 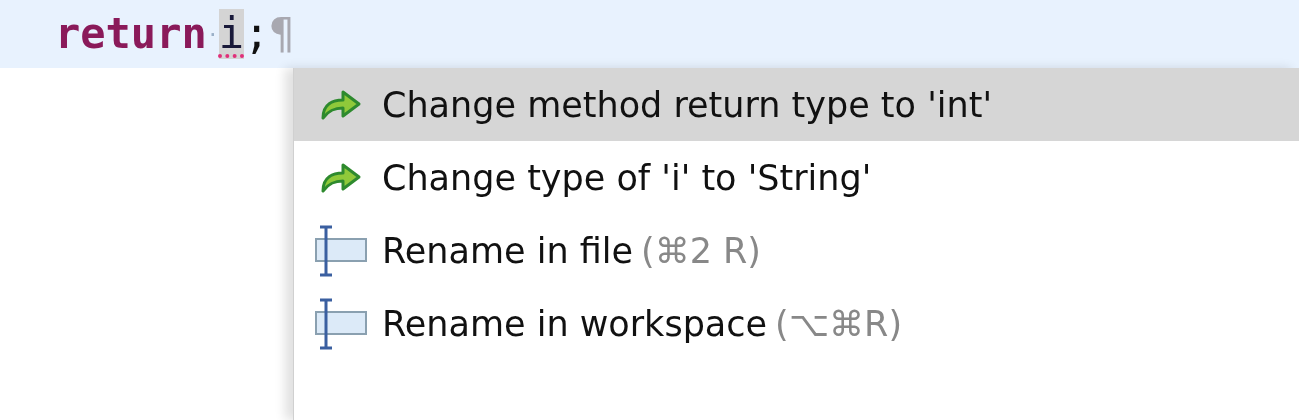 What do you see at coordinates (627, 177) in the screenshot?
I see `menu-item-label: Change type of 'i' to 'String'` at bounding box center [627, 177].